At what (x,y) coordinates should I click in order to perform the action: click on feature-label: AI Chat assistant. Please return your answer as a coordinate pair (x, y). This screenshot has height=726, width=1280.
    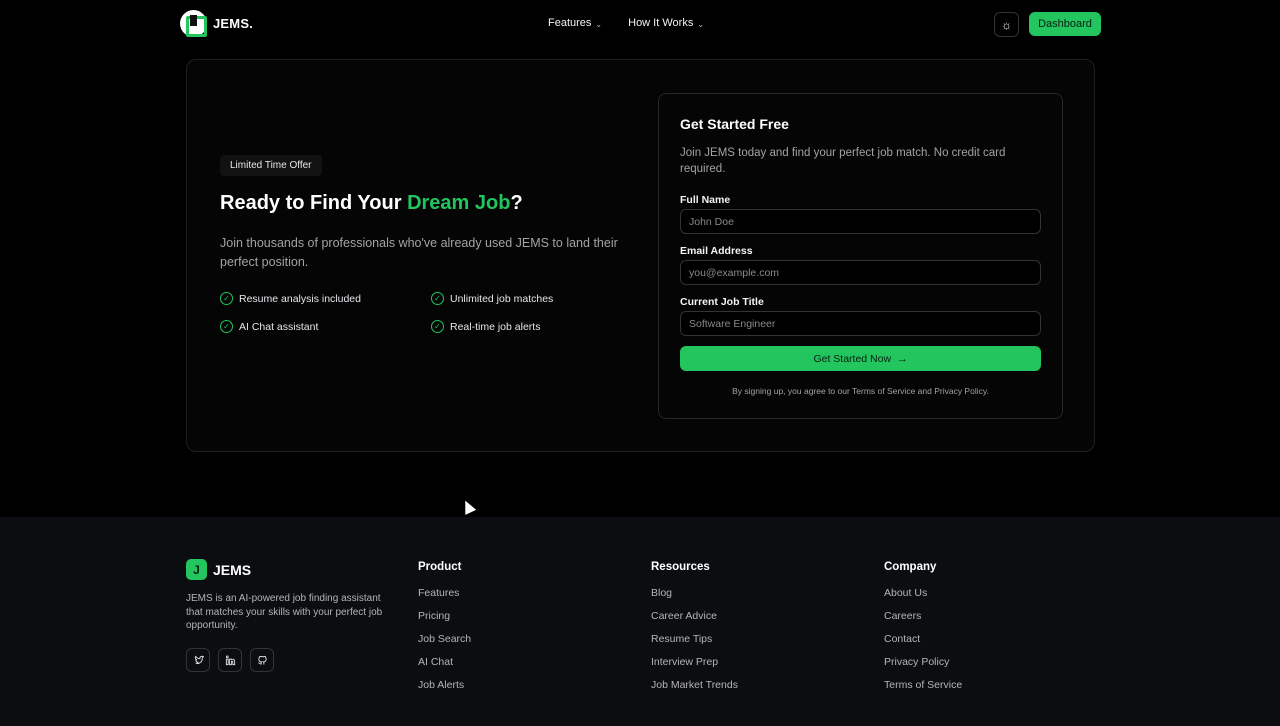
    Looking at the image, I should click on (279, 326).